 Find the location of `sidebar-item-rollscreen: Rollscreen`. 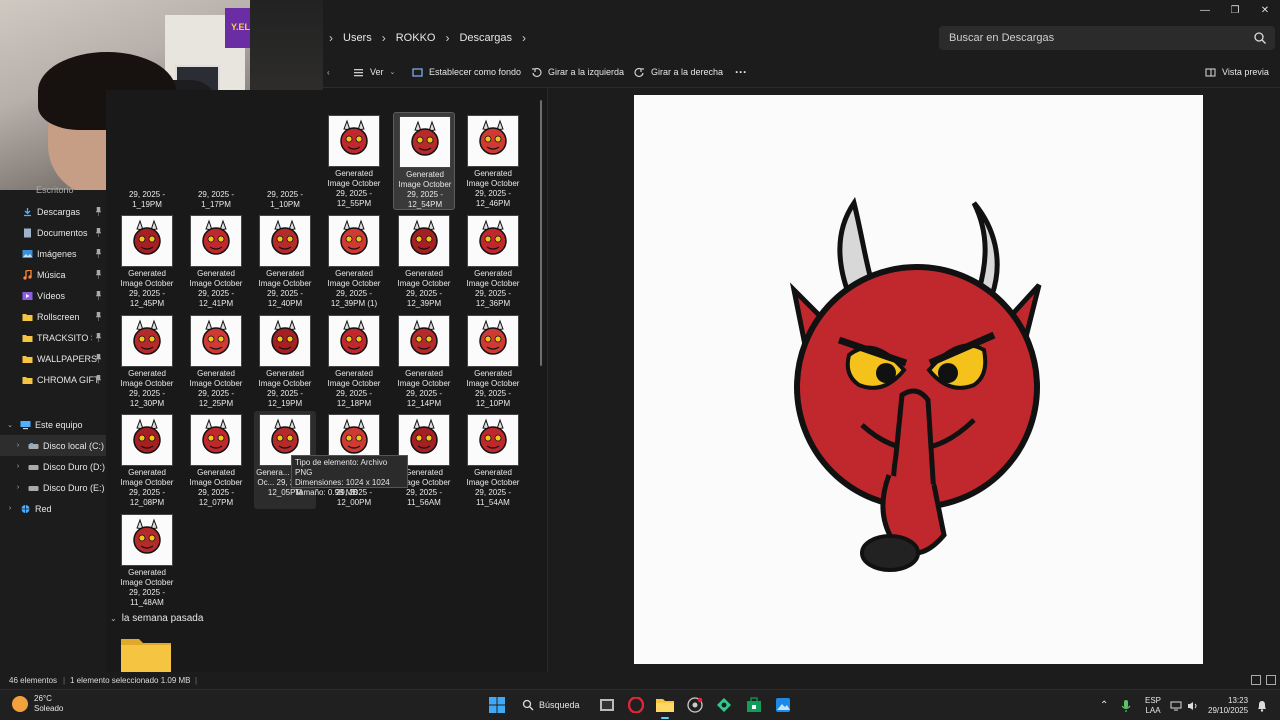

sidebar-item-rollscreen: Rollscreen is located at coordinates (53, 316).